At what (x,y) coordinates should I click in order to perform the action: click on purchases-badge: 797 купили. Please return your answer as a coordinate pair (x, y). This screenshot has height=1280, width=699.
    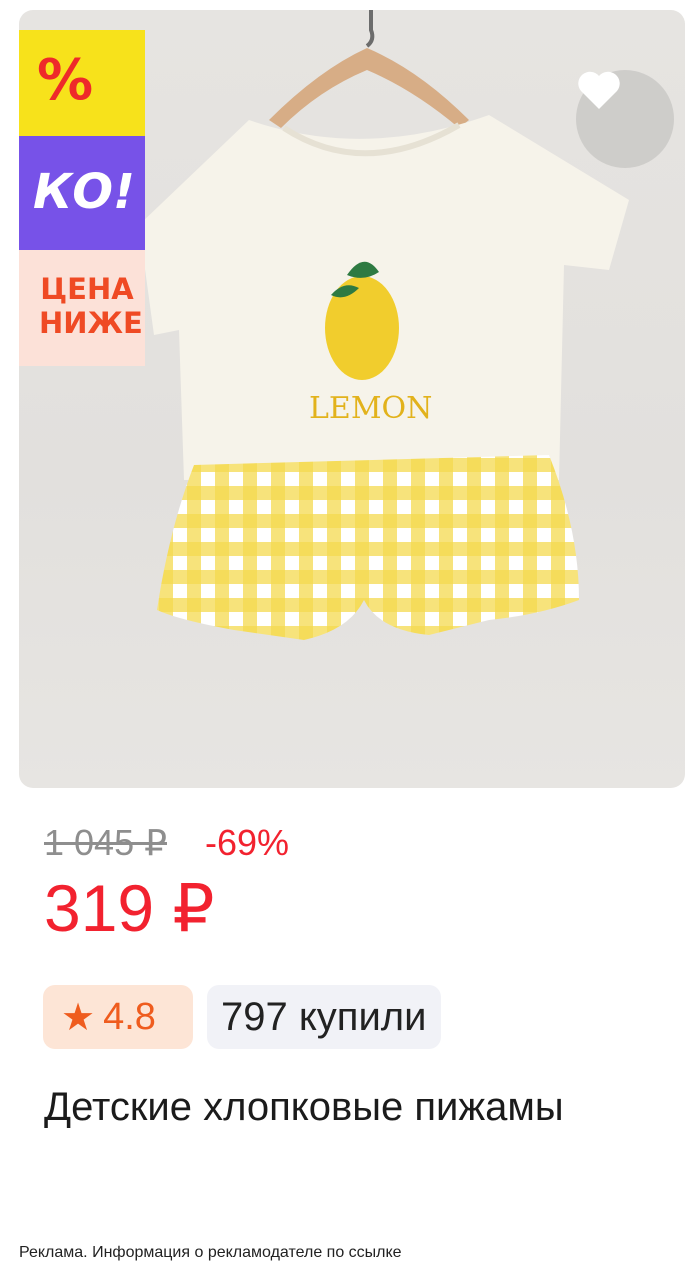
    Looking at the image, I should click on (324, 1017).